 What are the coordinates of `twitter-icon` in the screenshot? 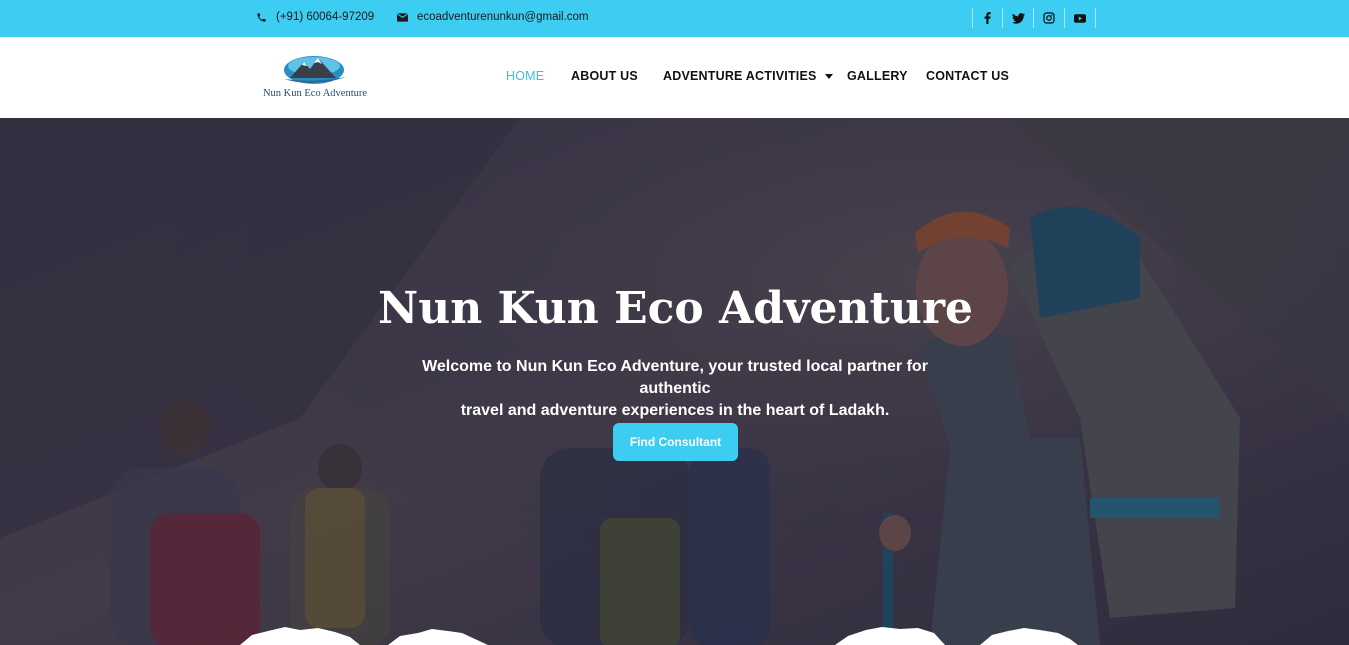 It's located at (1018, 18).